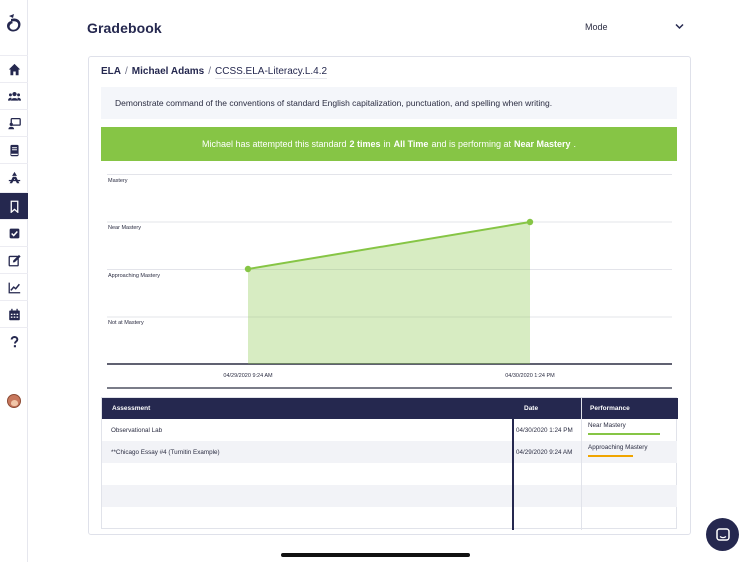  I want to click on sidebar-item-calendar, so click(14, 313).